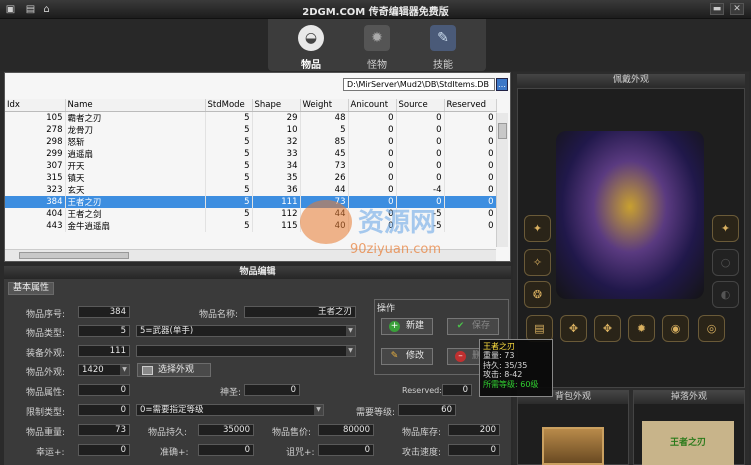  I want to click on equip-slot-bracelet-left: ✧, so click(537, 262).